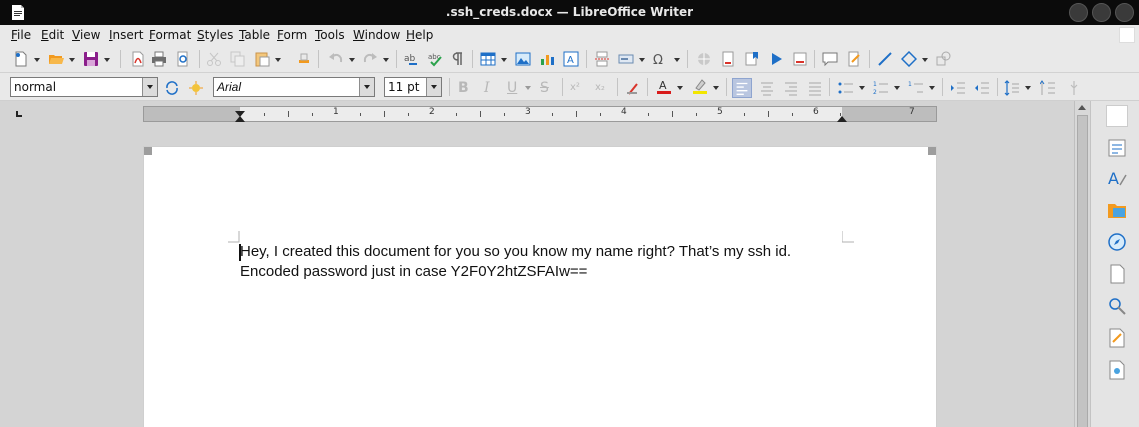  I want to click on print-preview-icon, so click(183, 59).